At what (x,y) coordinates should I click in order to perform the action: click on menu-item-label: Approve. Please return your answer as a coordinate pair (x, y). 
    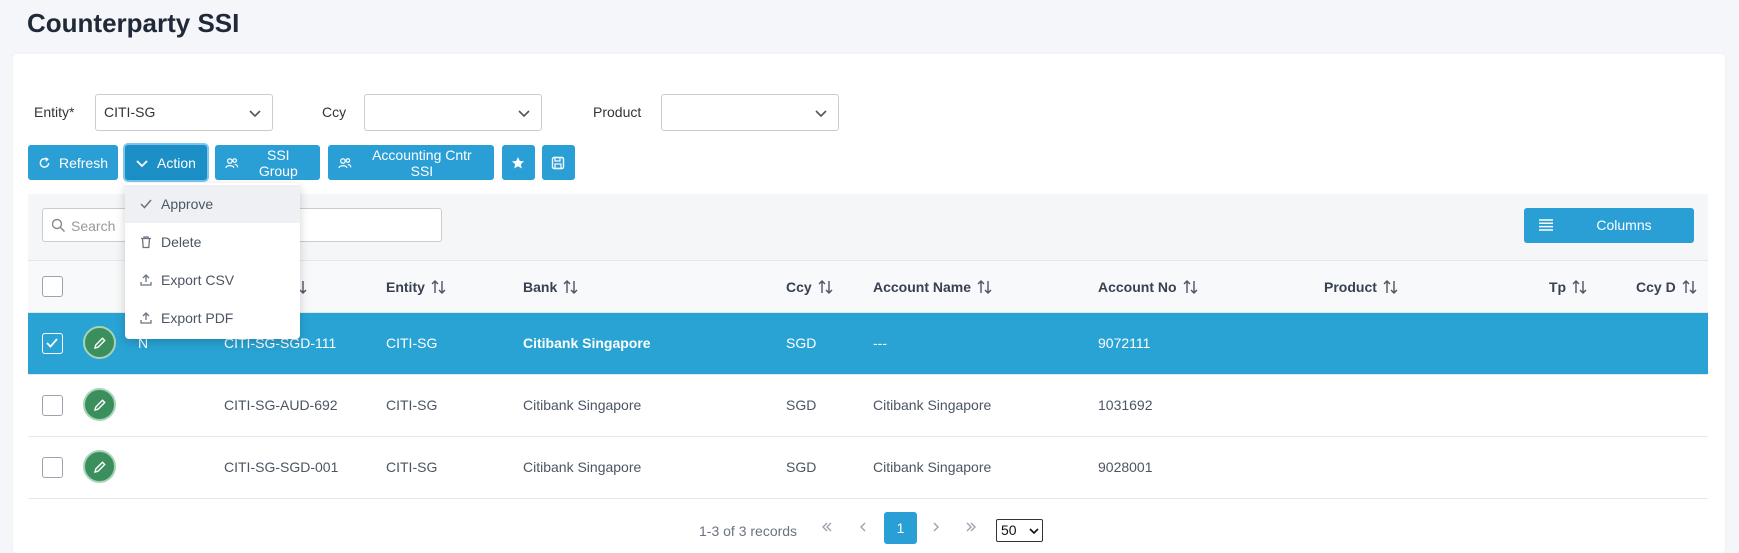
    Looking at the image, I should click on (187, 204).